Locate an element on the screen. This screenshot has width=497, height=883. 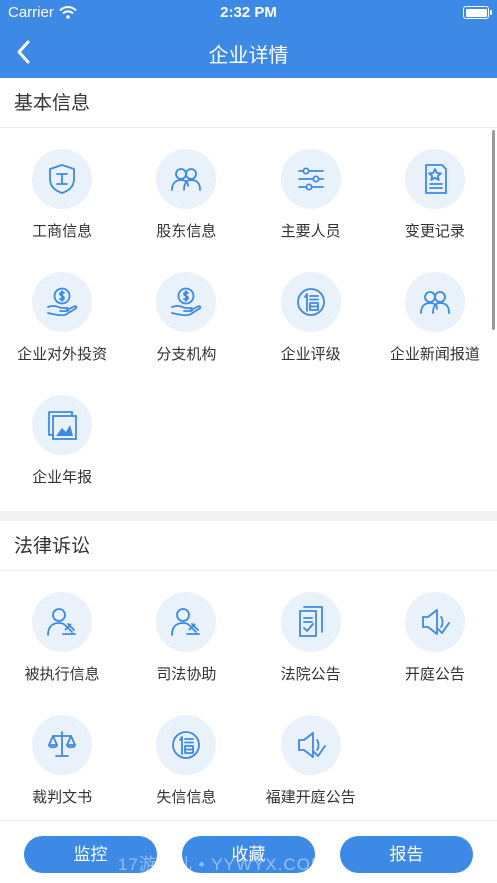
favorite-button: 收藏 is located at coordinates (248, 854).